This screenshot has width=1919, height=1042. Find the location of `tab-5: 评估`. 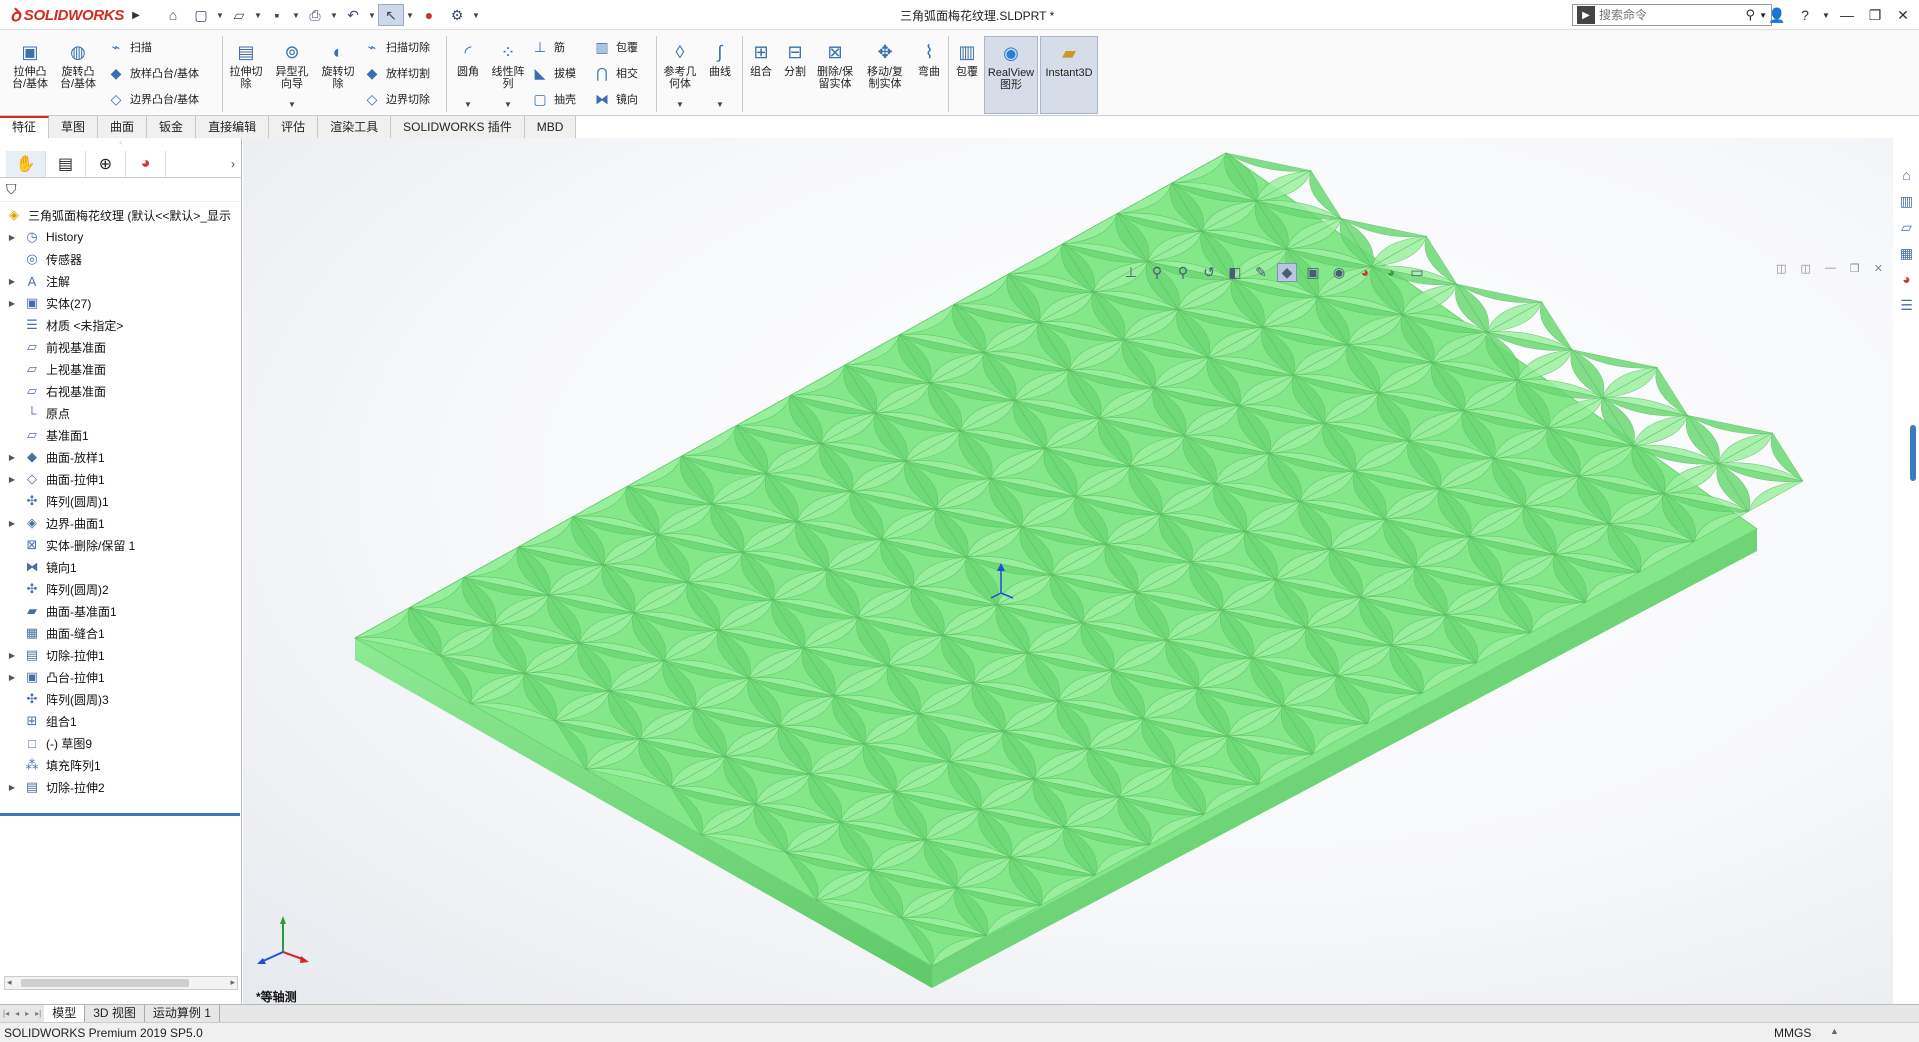

tab-5: 评估 is located at coordinates (294, 127).